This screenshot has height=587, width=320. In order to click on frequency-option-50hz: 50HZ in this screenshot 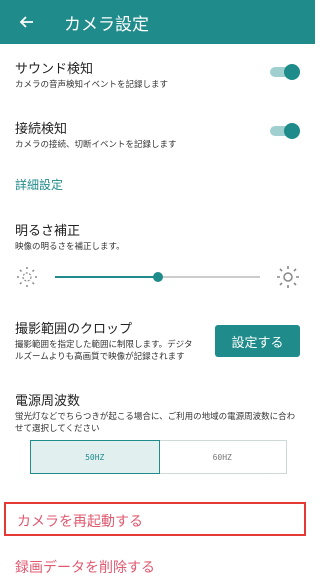, I will do `click(95, 457)`.